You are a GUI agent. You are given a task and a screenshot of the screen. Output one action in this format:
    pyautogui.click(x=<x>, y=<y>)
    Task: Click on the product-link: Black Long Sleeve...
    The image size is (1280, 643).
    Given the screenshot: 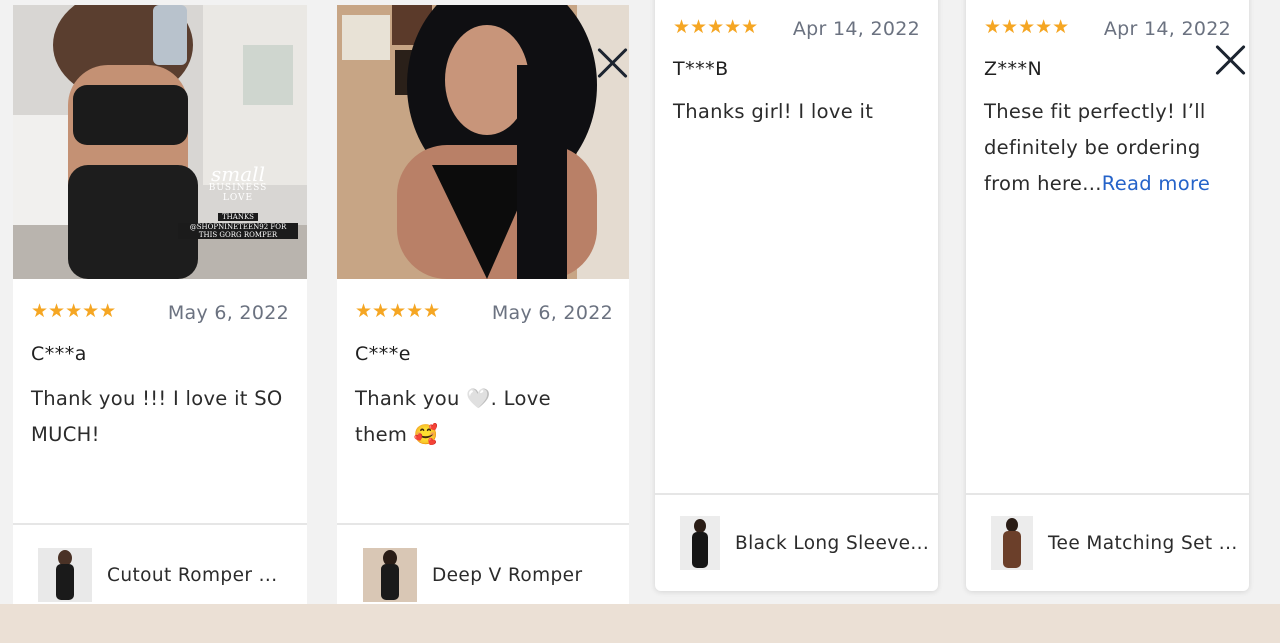 What is the action you would take?
    pyautogui.click(x=804, y=543)
    